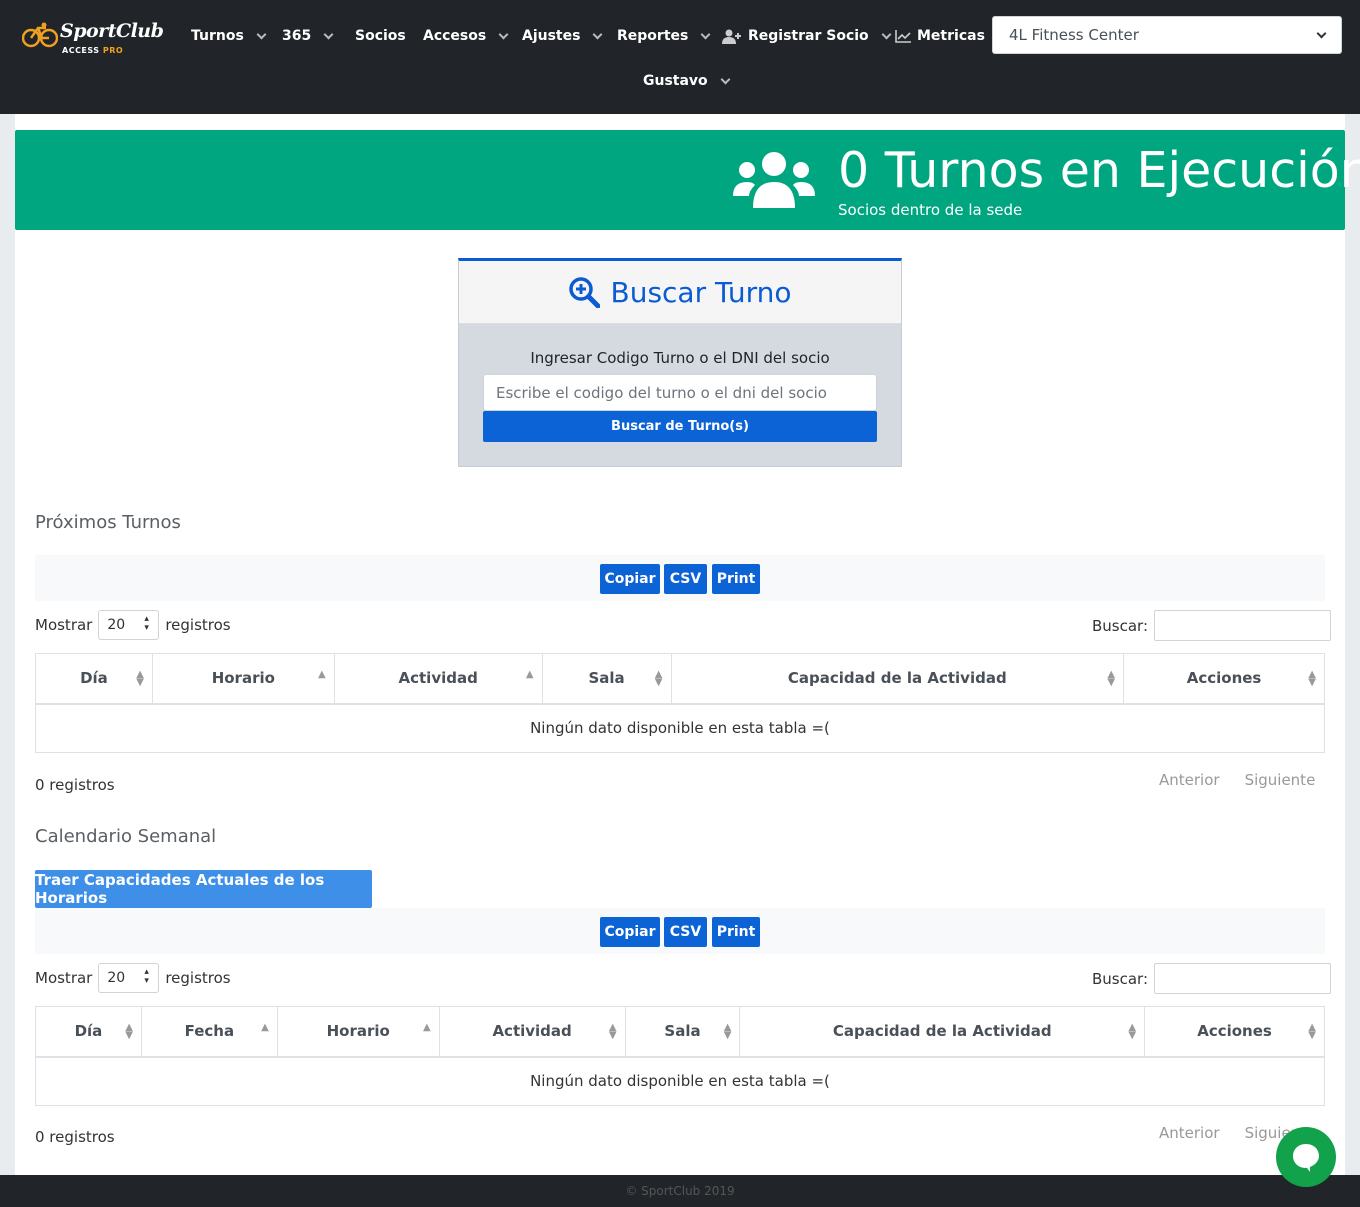 The image size is (1360, 1207). I want to click on hero-title: 0 Turnos en Ejecución, so click(1099, 170).